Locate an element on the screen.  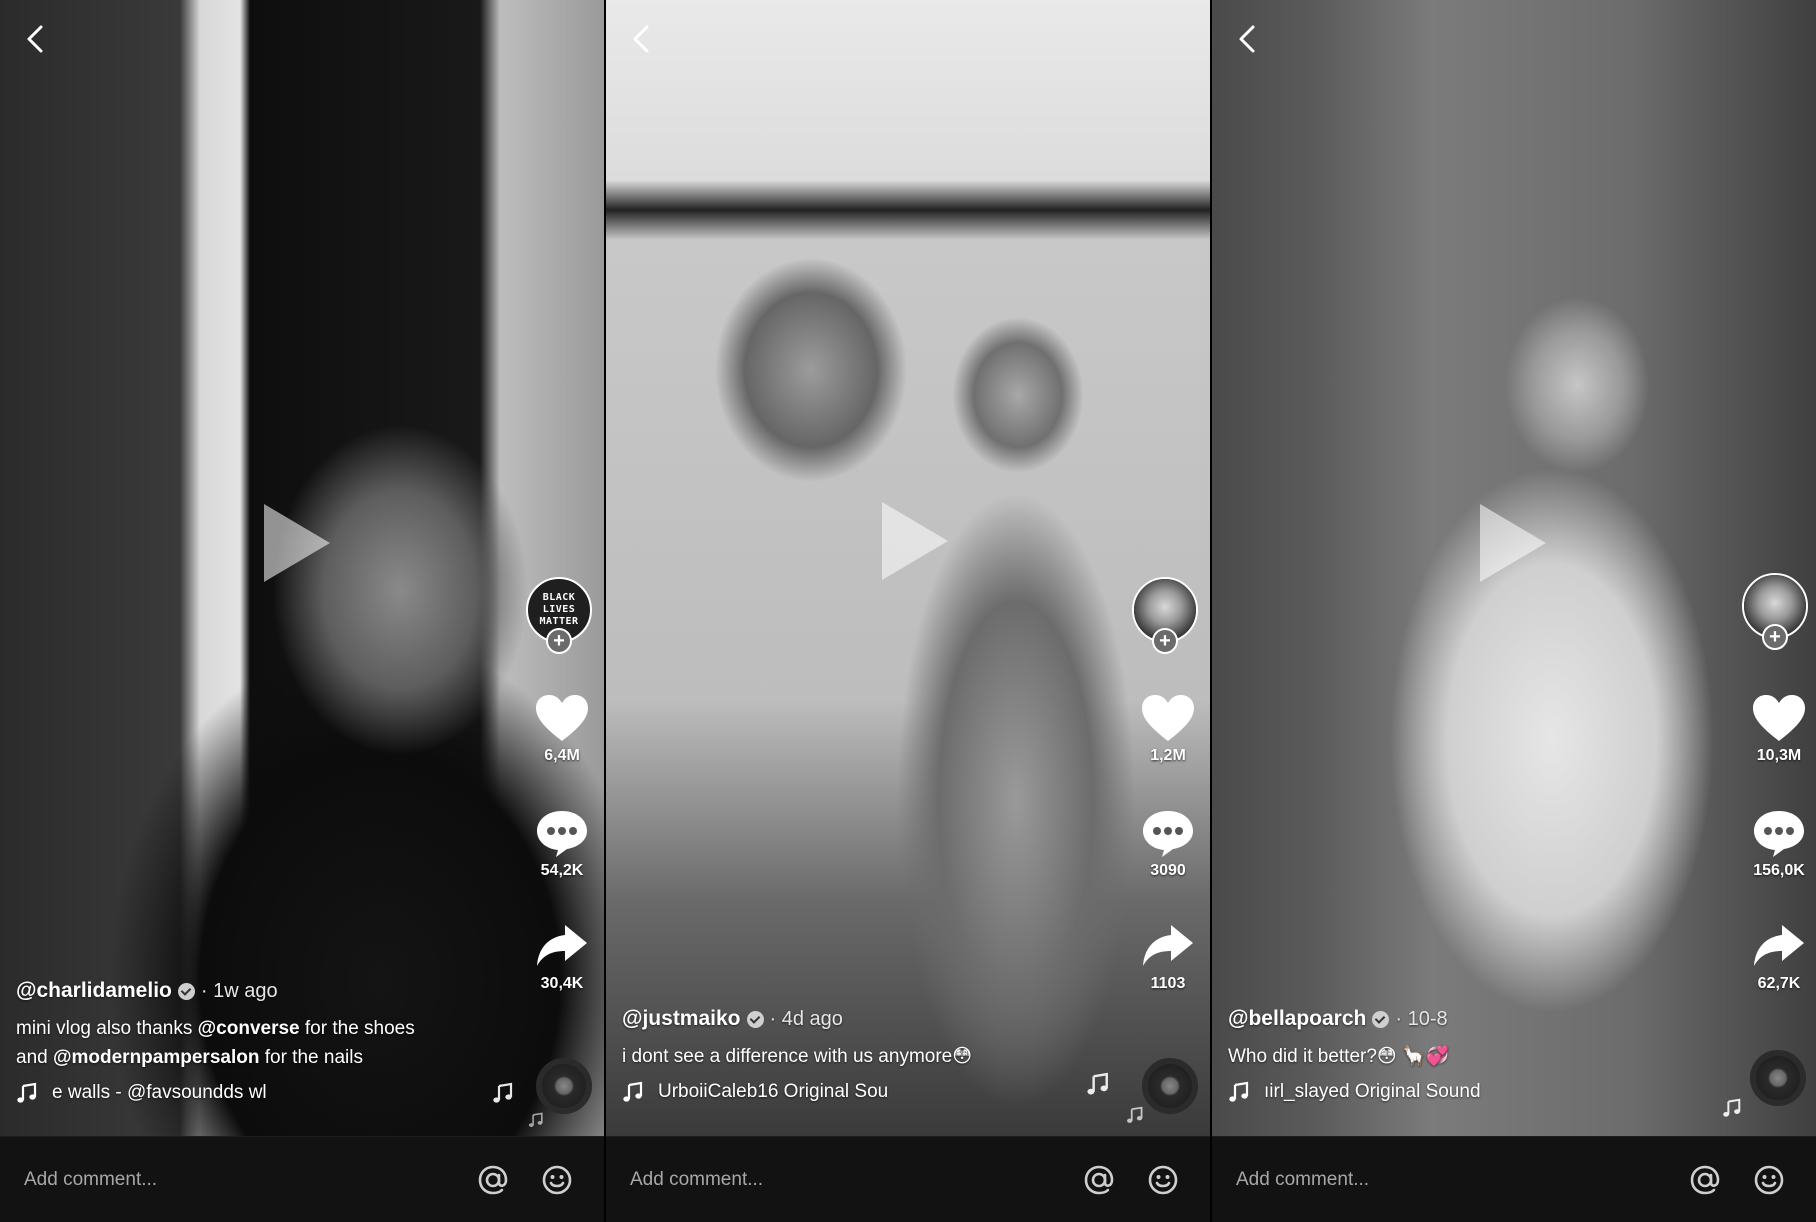
desc-text: and is located at coordinates (34, 1057).